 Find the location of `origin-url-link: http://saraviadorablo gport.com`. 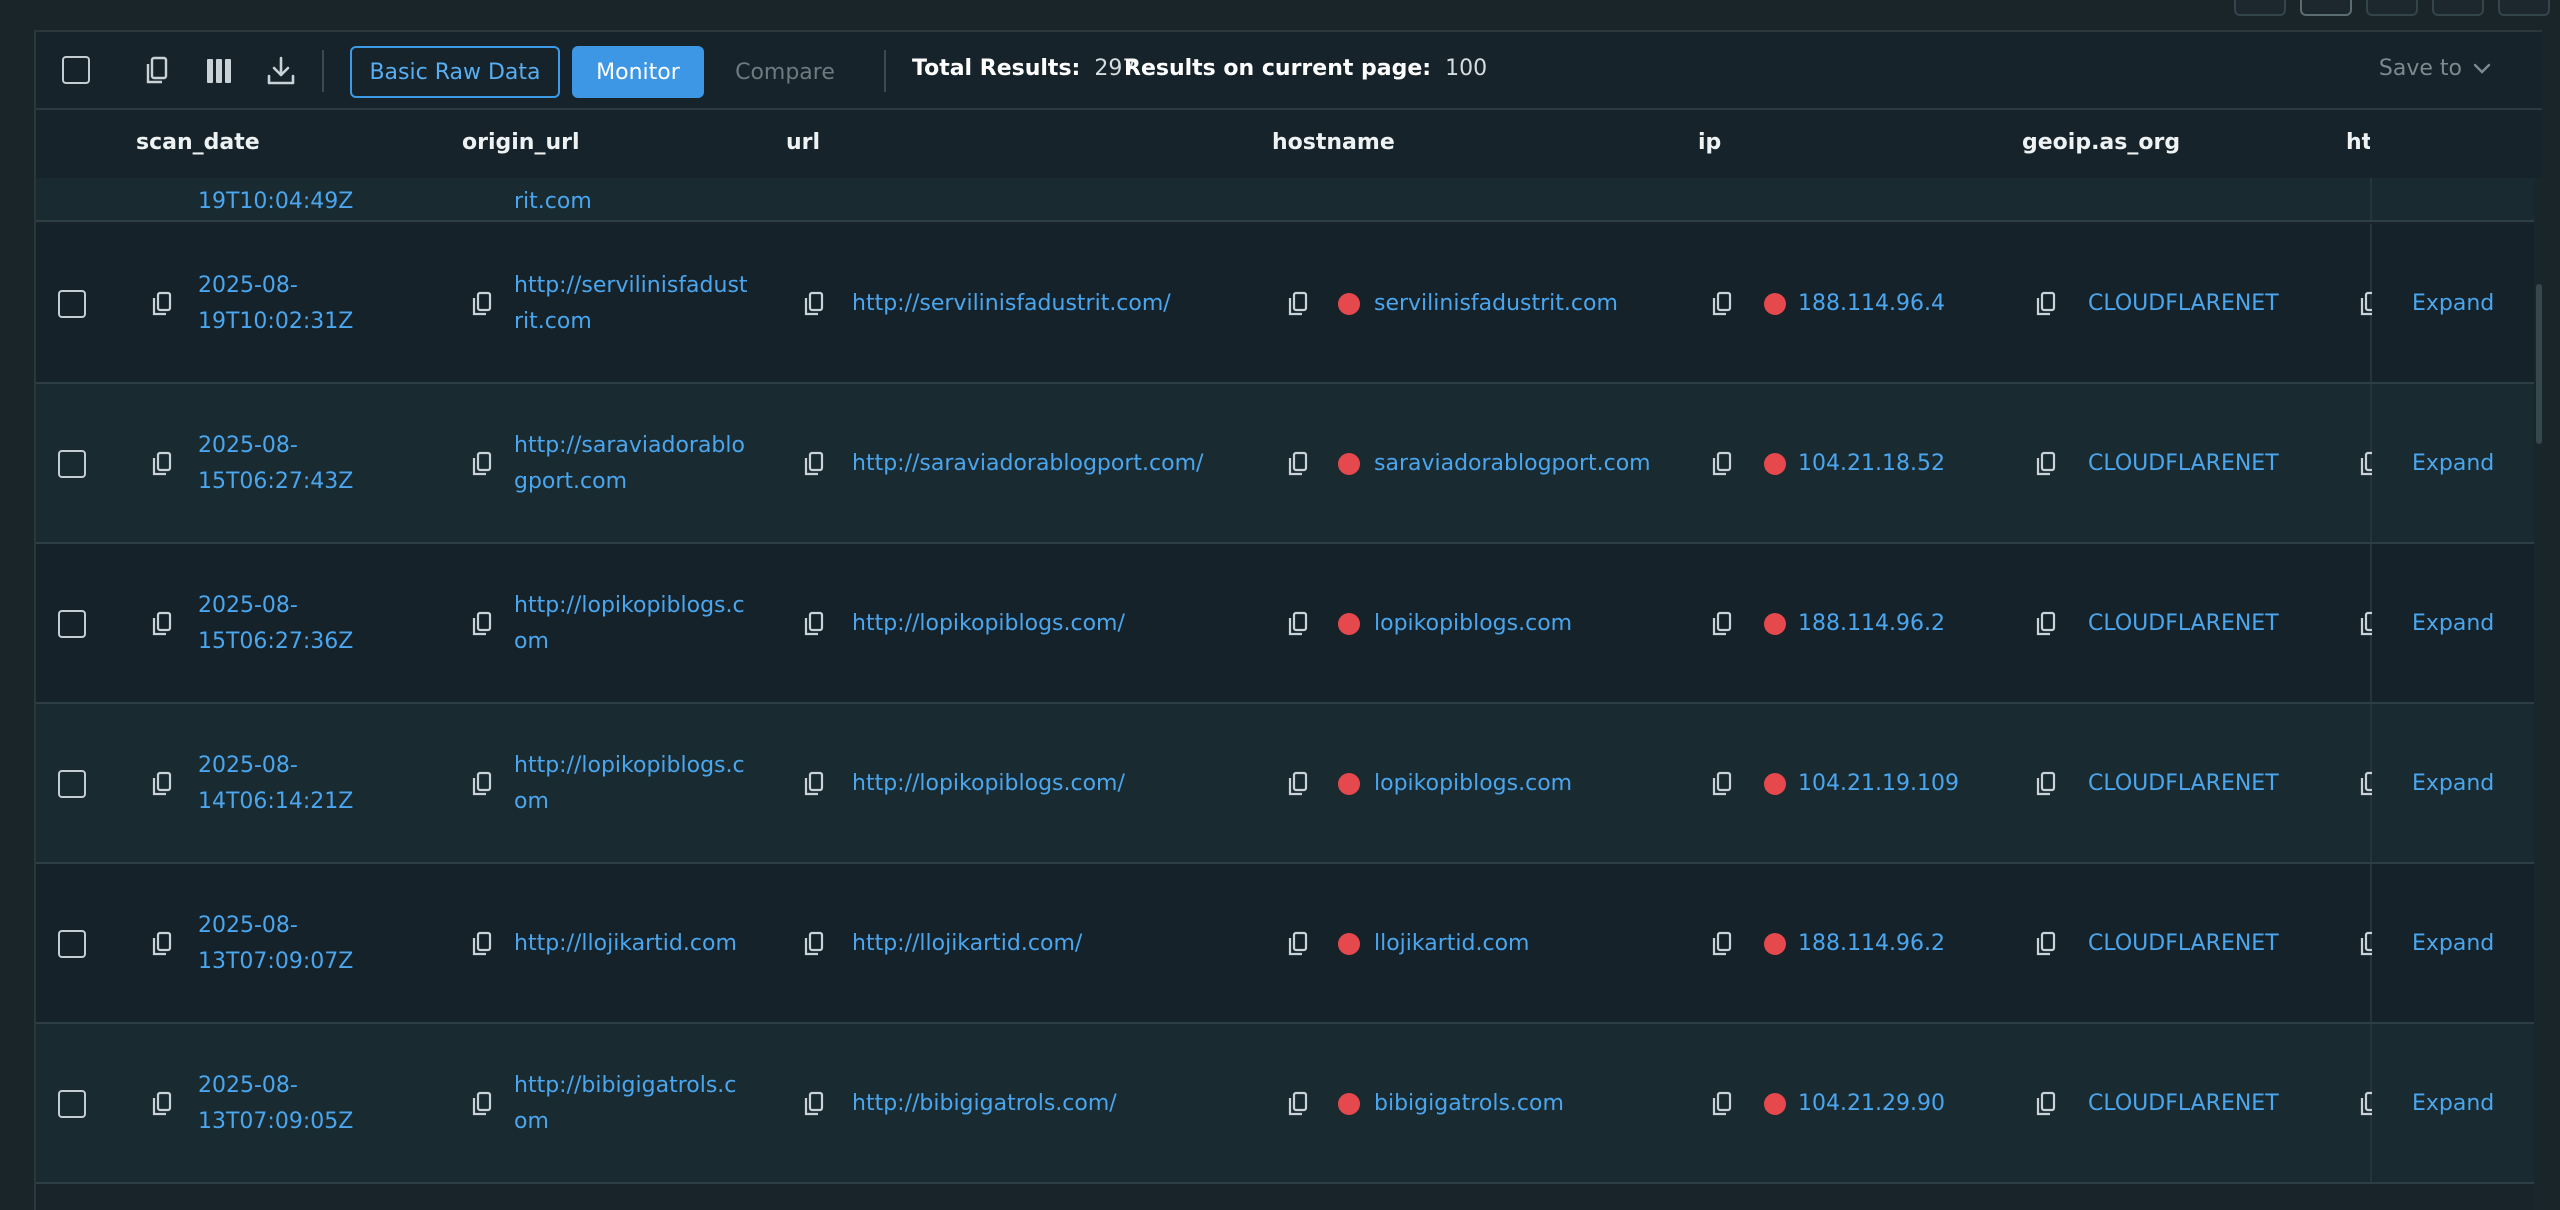

origin-url-link: http://saraviadorablo gport.com is located at coordinates (629, 464).